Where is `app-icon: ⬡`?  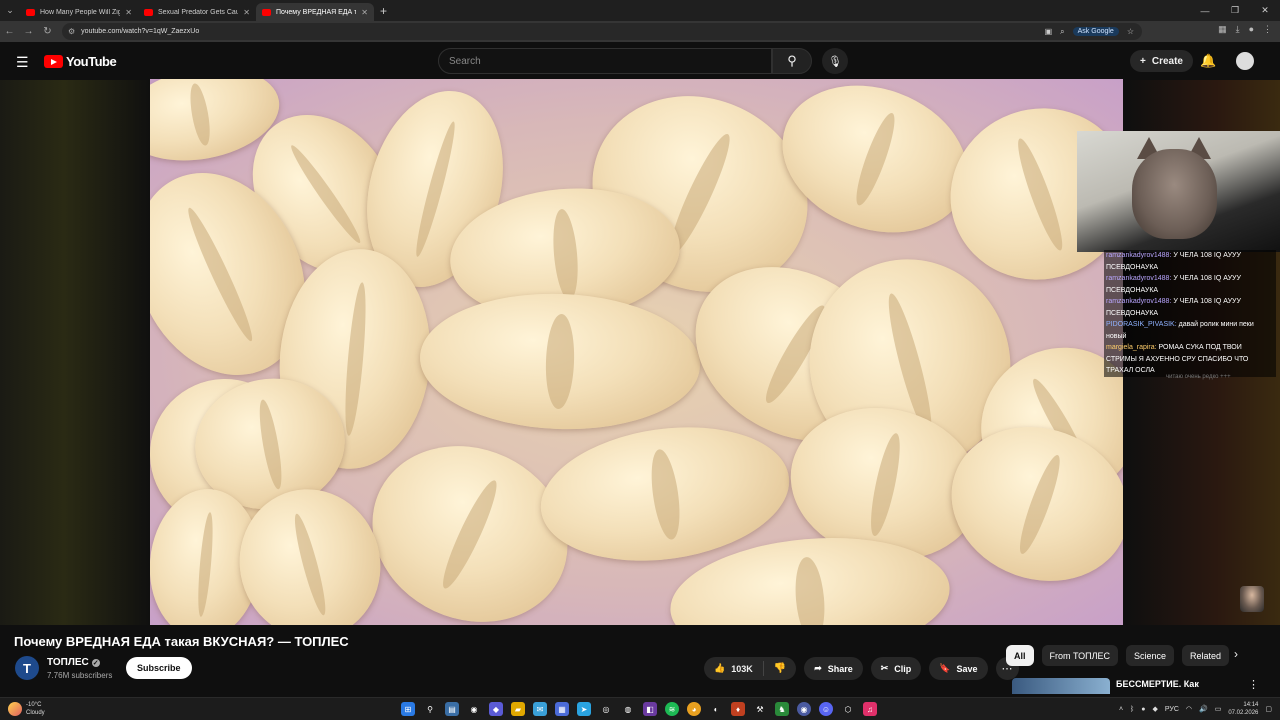
app-icon: ⬡ is located at coordinates (848, 709).